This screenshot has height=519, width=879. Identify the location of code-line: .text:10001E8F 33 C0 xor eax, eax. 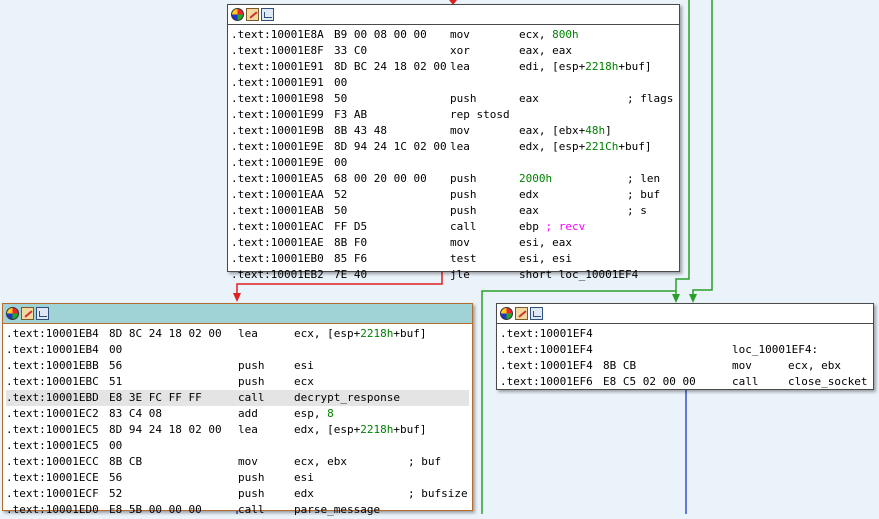
(453, 51).